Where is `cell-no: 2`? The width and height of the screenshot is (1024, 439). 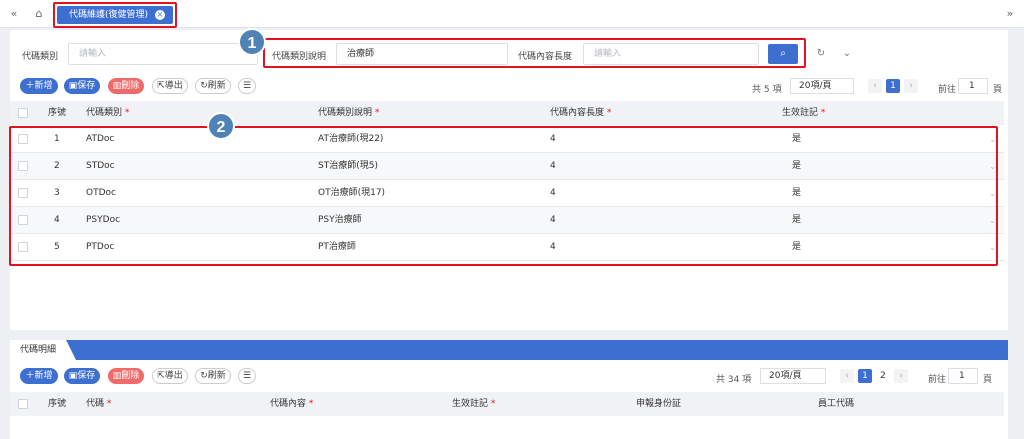 cell-no: 2 is located at coordinates (57, 166).